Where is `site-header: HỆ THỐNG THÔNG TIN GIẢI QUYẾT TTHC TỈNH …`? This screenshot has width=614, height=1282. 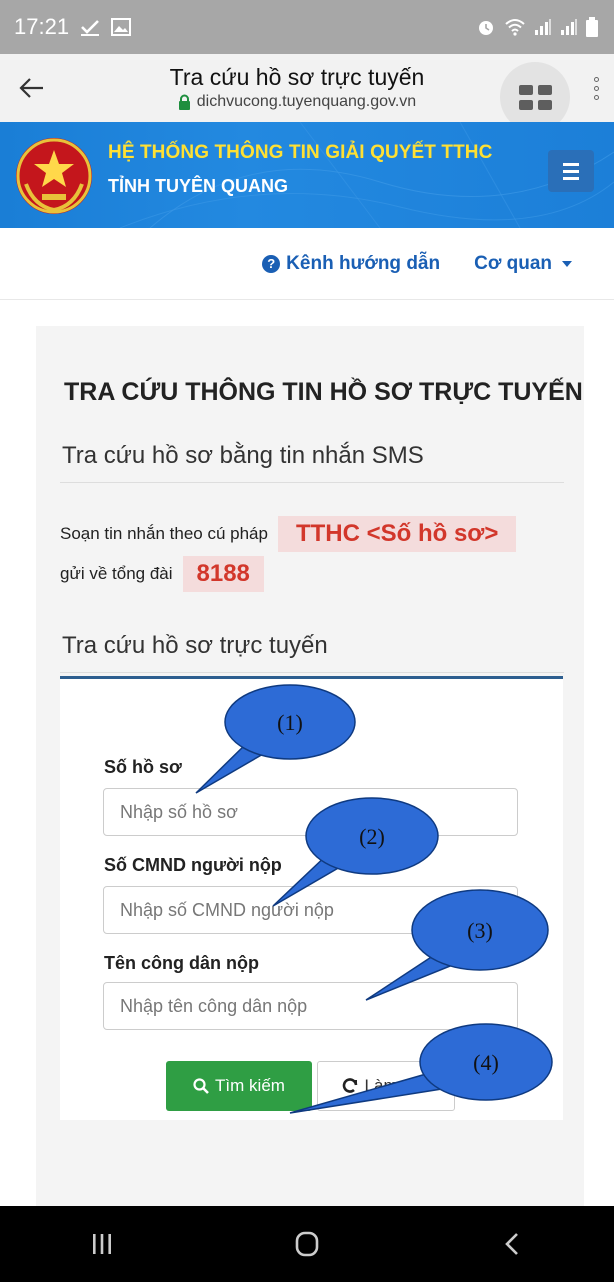
site-header: HỆ THỐNG THÔNG TIN GIẢI QUYẾT TTHC TỈNH … is located at coordinates (307, 175).